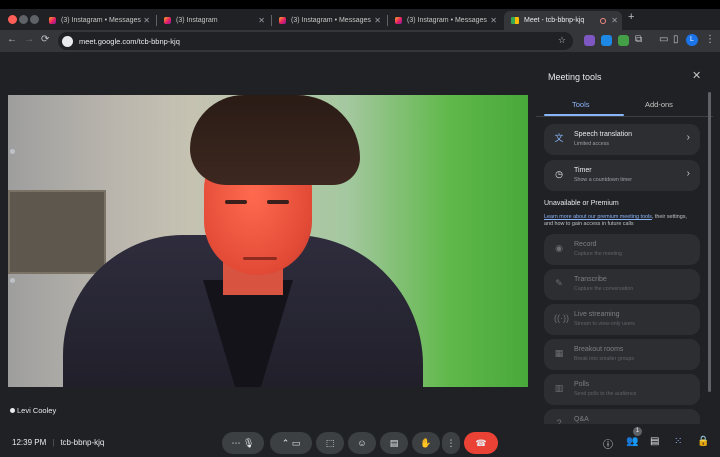 The height and width of the screenshot is (457, 720). I want to click on live-stream-icon: ((·)), so click(561, 318).